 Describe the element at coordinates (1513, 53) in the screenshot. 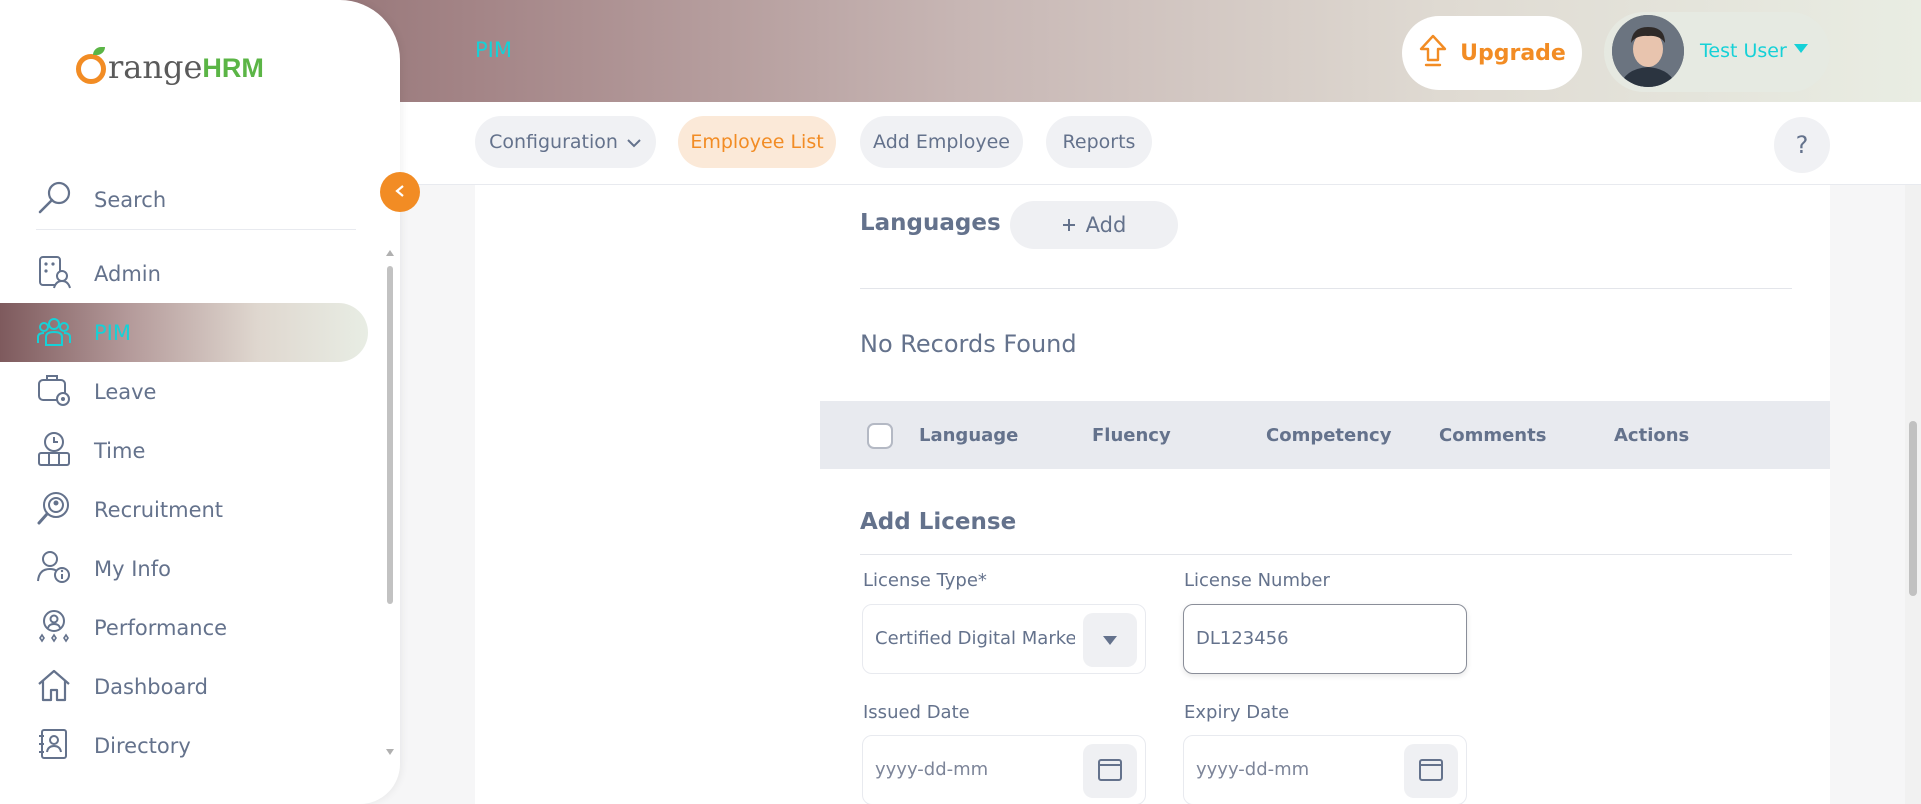

I see `upgrade-label: Upgrade` at that location.